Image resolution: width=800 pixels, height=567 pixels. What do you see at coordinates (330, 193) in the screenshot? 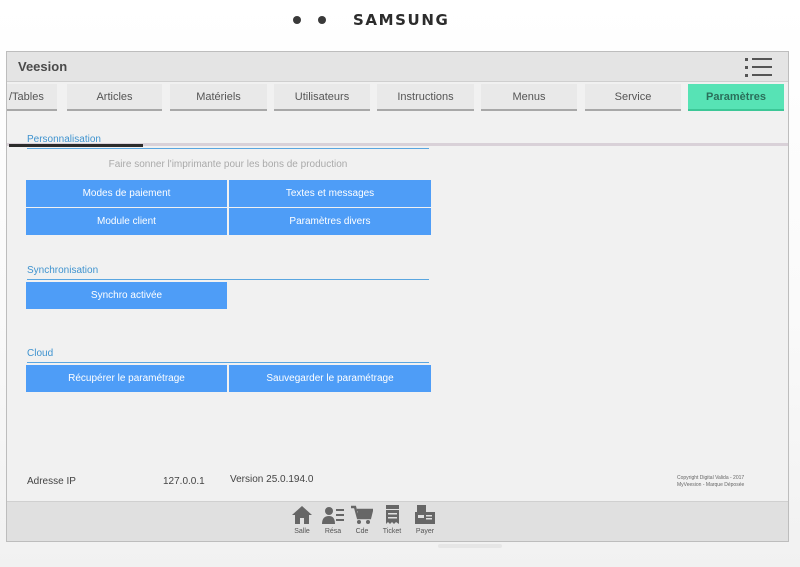
I see `texts-messages-button: Textes et messages` at bounding box center [330, 193].